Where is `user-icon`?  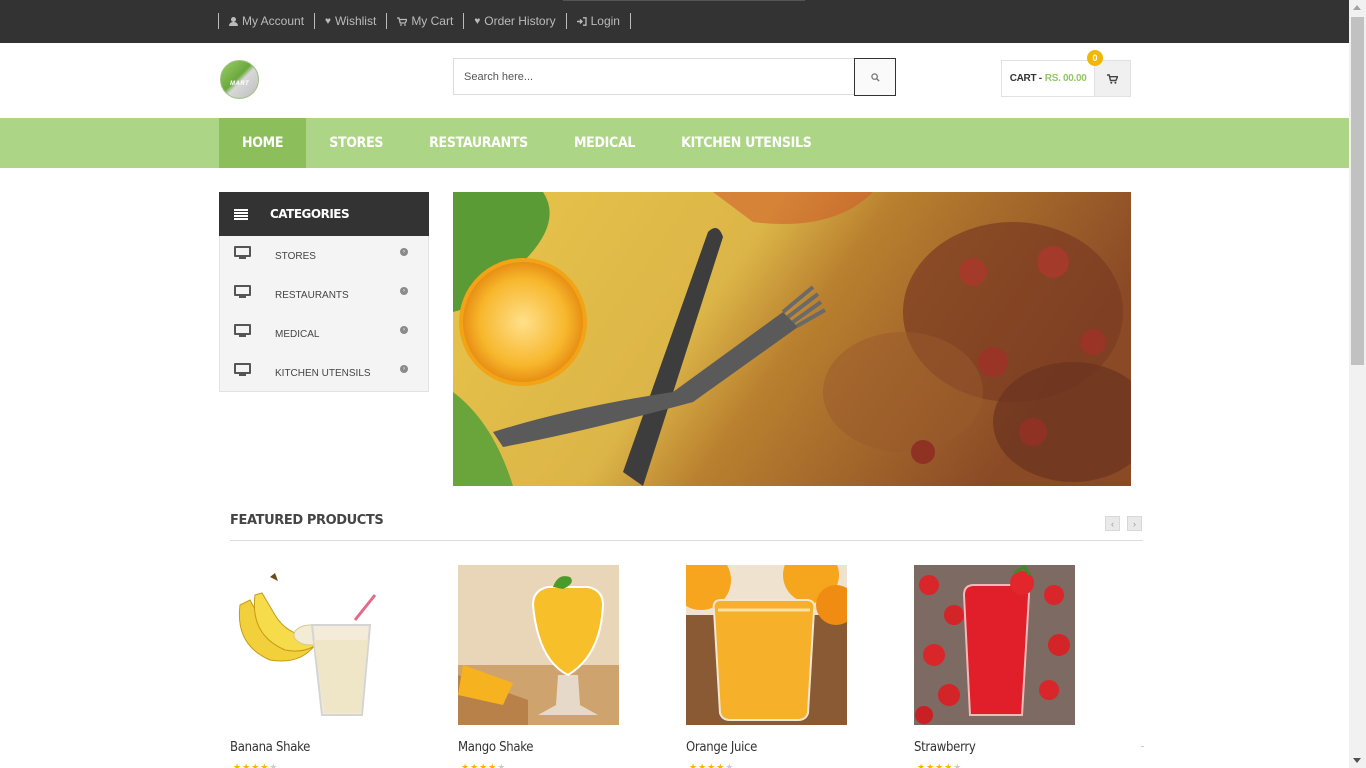 user-icon is located at coordinates (233, 21).